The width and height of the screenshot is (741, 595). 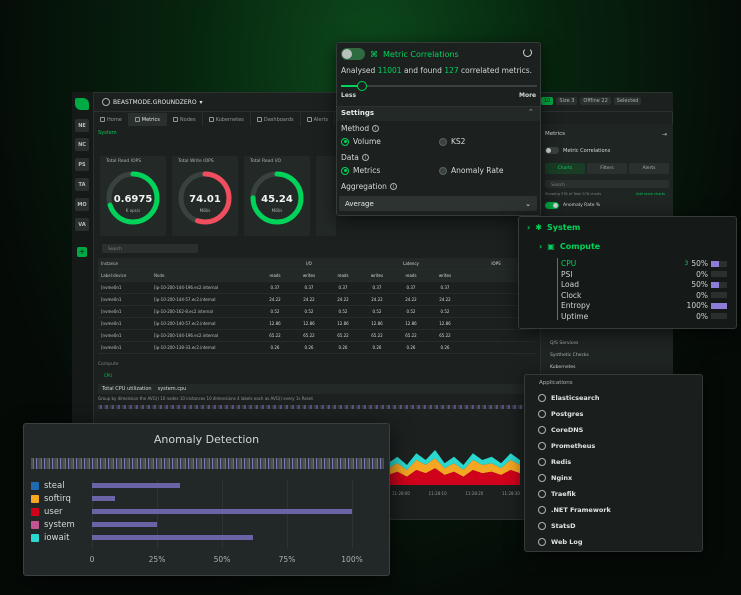 I want to click on table-cell: [ip-10-200-144-196.ec2.internal, so click(x=186, y=335).